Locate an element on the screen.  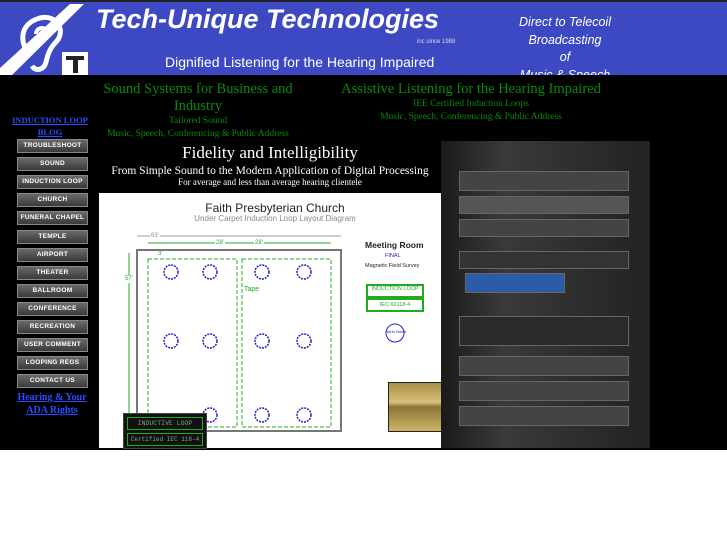
nav-button-contact-us: CONTACT US is located at coordinates (52, 381).